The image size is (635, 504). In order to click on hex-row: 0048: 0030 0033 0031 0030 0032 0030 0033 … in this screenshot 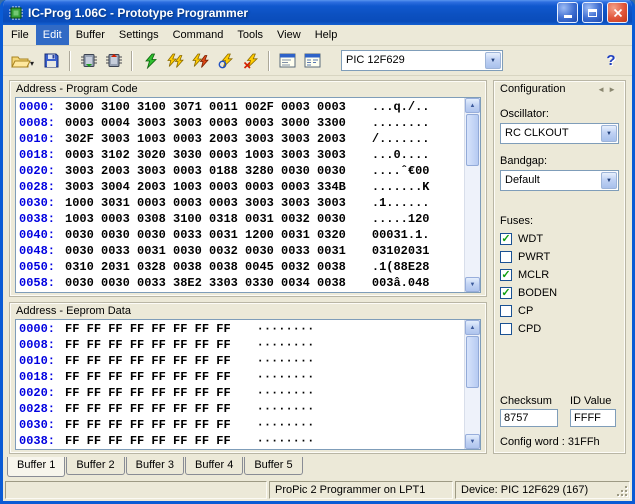, I will do `click(241, 251)`.